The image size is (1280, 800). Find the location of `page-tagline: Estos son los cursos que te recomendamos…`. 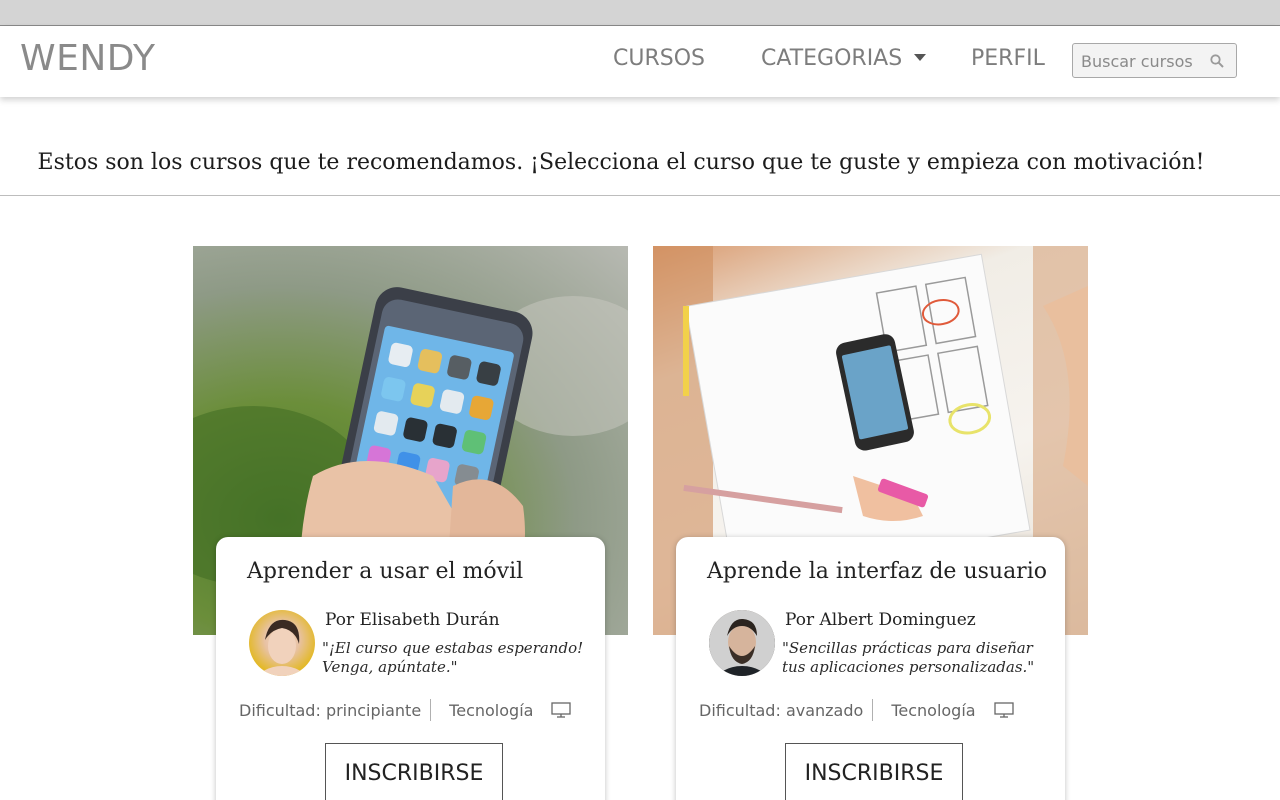

page-tagline: Estos son los cursos que te recomendamos… is located at coordinates (621, 162).